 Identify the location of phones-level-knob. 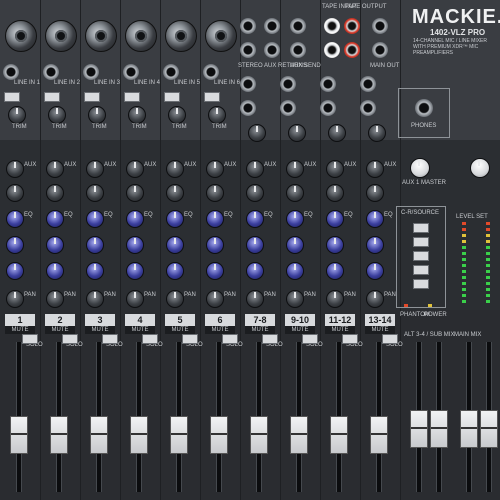
(480, 168).